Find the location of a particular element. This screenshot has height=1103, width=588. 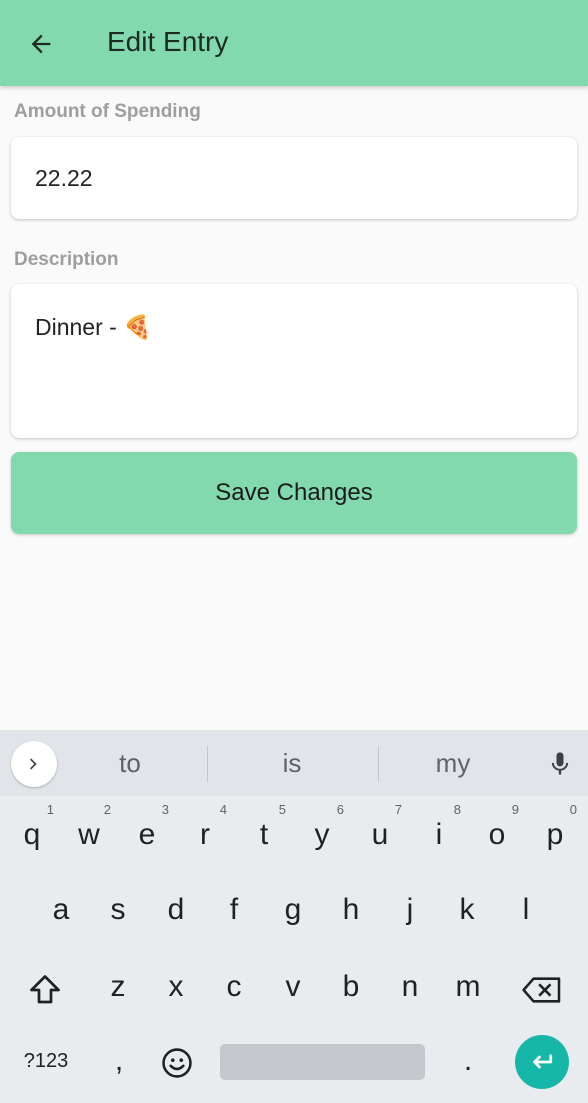

arrow-left-icon is located at coordinates (41, 44).